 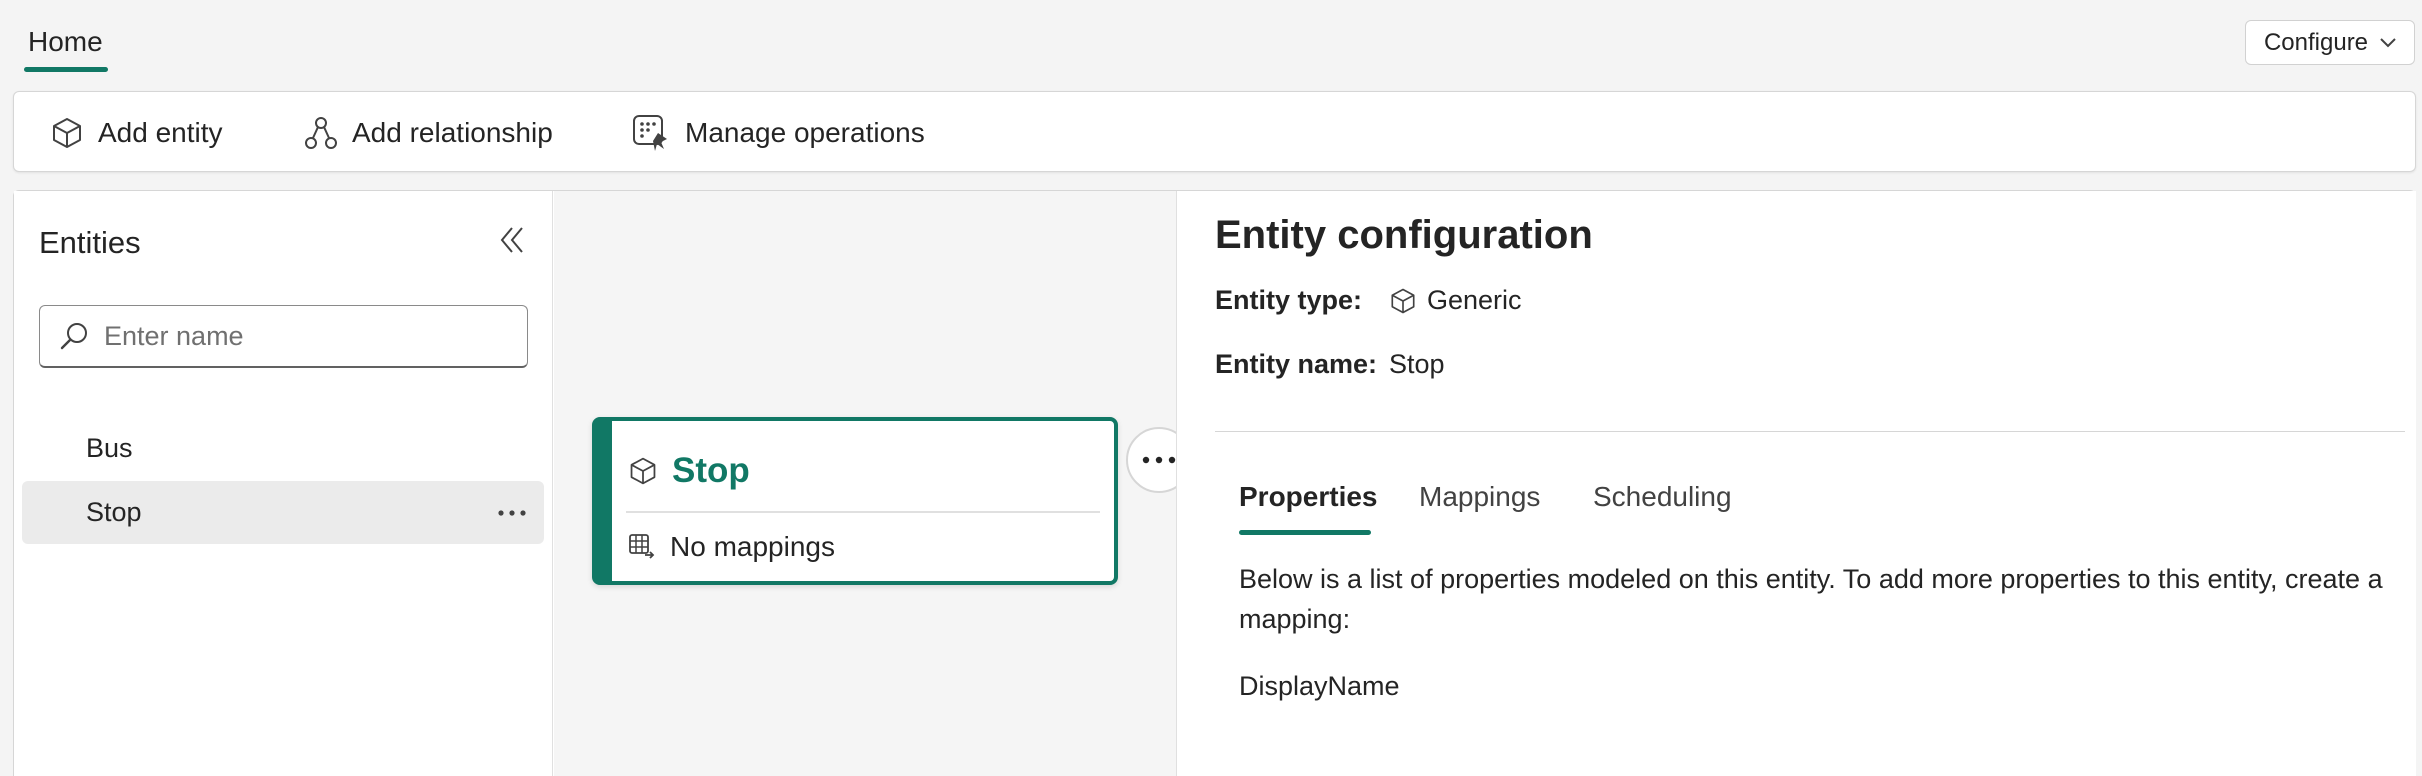 I want to click on entity-name-row: Entity name: Stop, so click(x=1330, y=364).